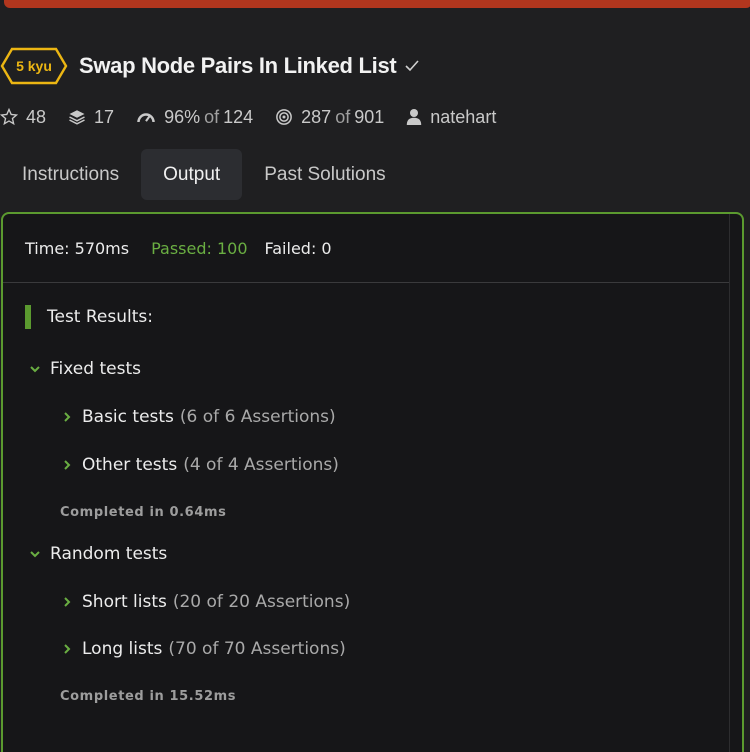  Describe the element at coordinates (104, 116) in the screenshot. I see `collections-count: 17` at that location.